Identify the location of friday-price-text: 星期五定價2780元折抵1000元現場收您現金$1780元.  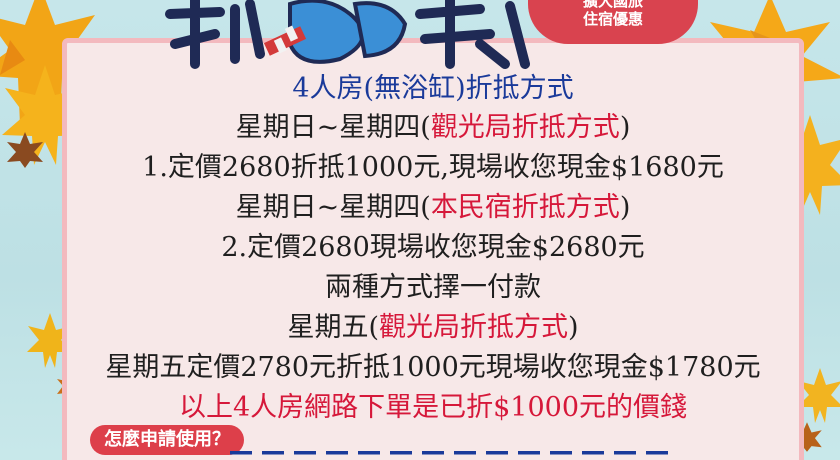
(433, 367).